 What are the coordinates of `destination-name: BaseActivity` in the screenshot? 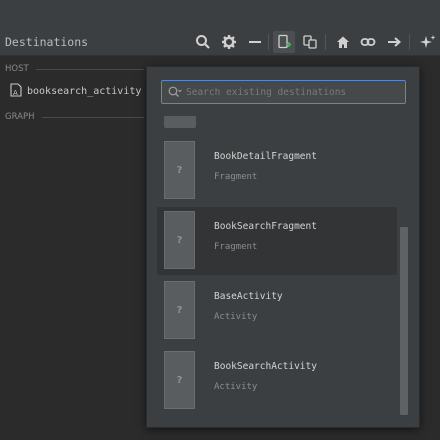 It's located at (248, 296).